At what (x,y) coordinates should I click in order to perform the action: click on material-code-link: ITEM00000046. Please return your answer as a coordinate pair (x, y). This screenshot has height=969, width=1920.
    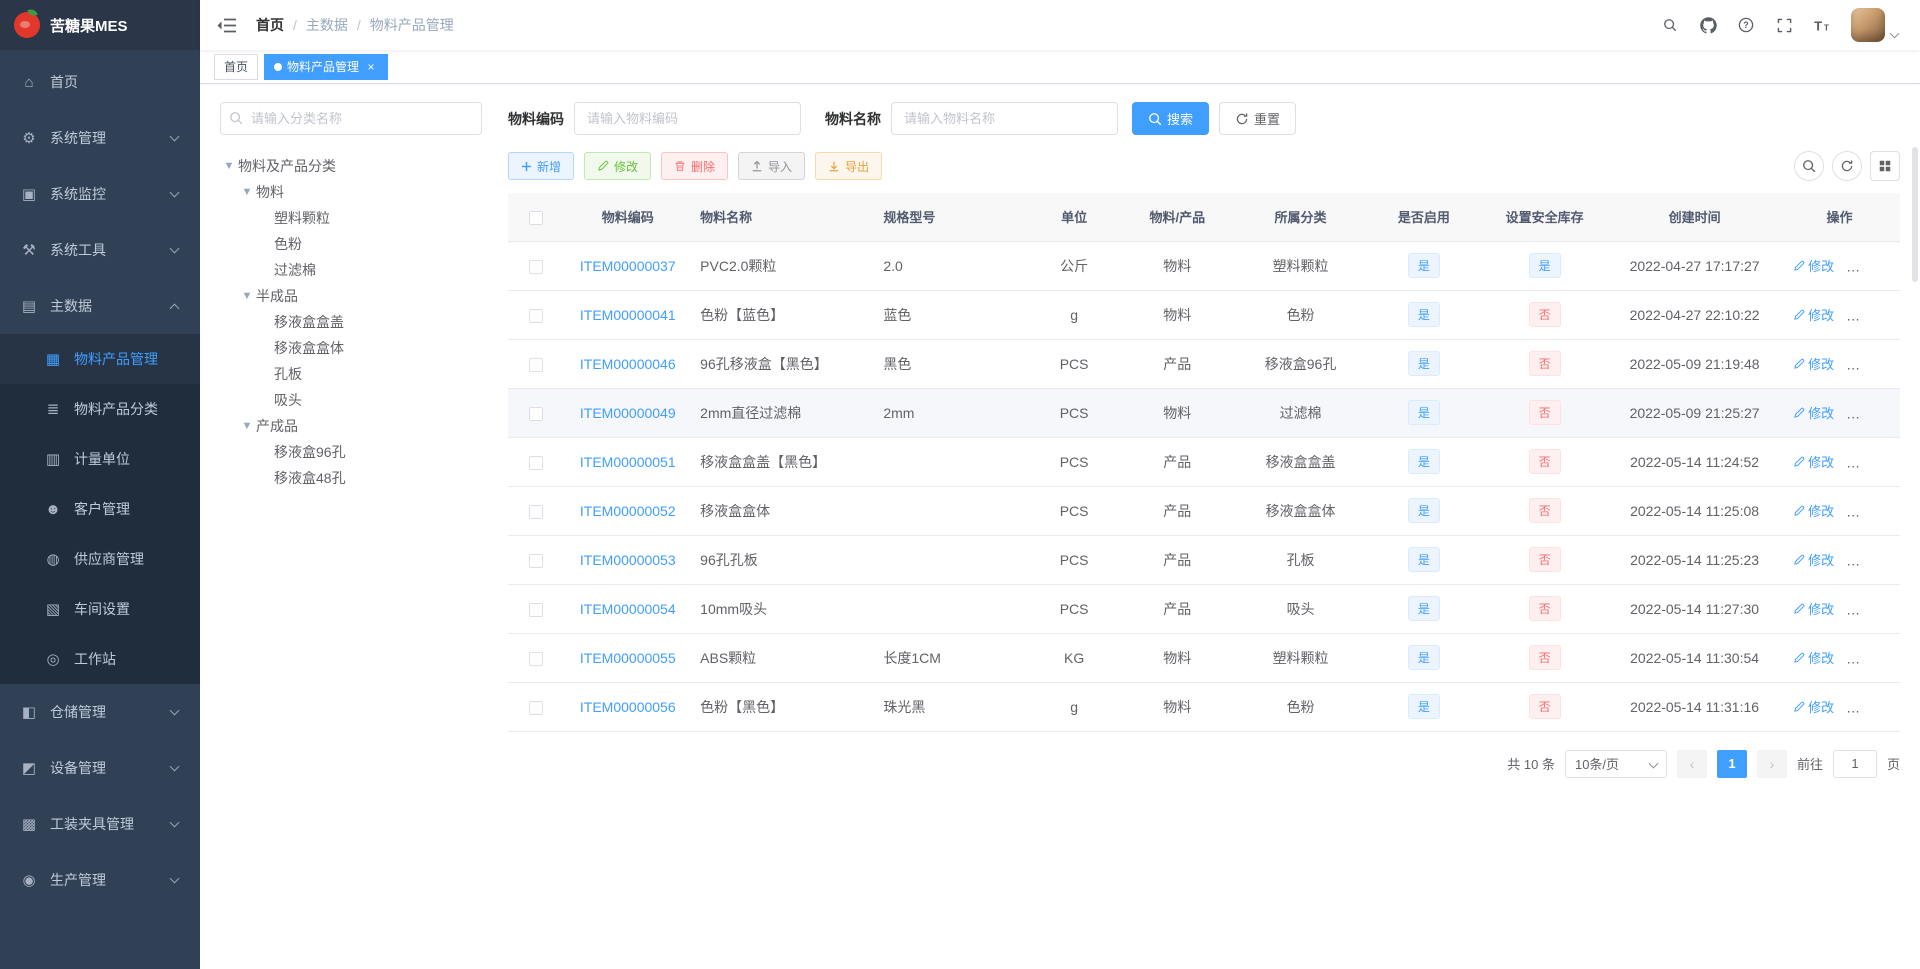
    Looking at the image, I should click on (628, 364).